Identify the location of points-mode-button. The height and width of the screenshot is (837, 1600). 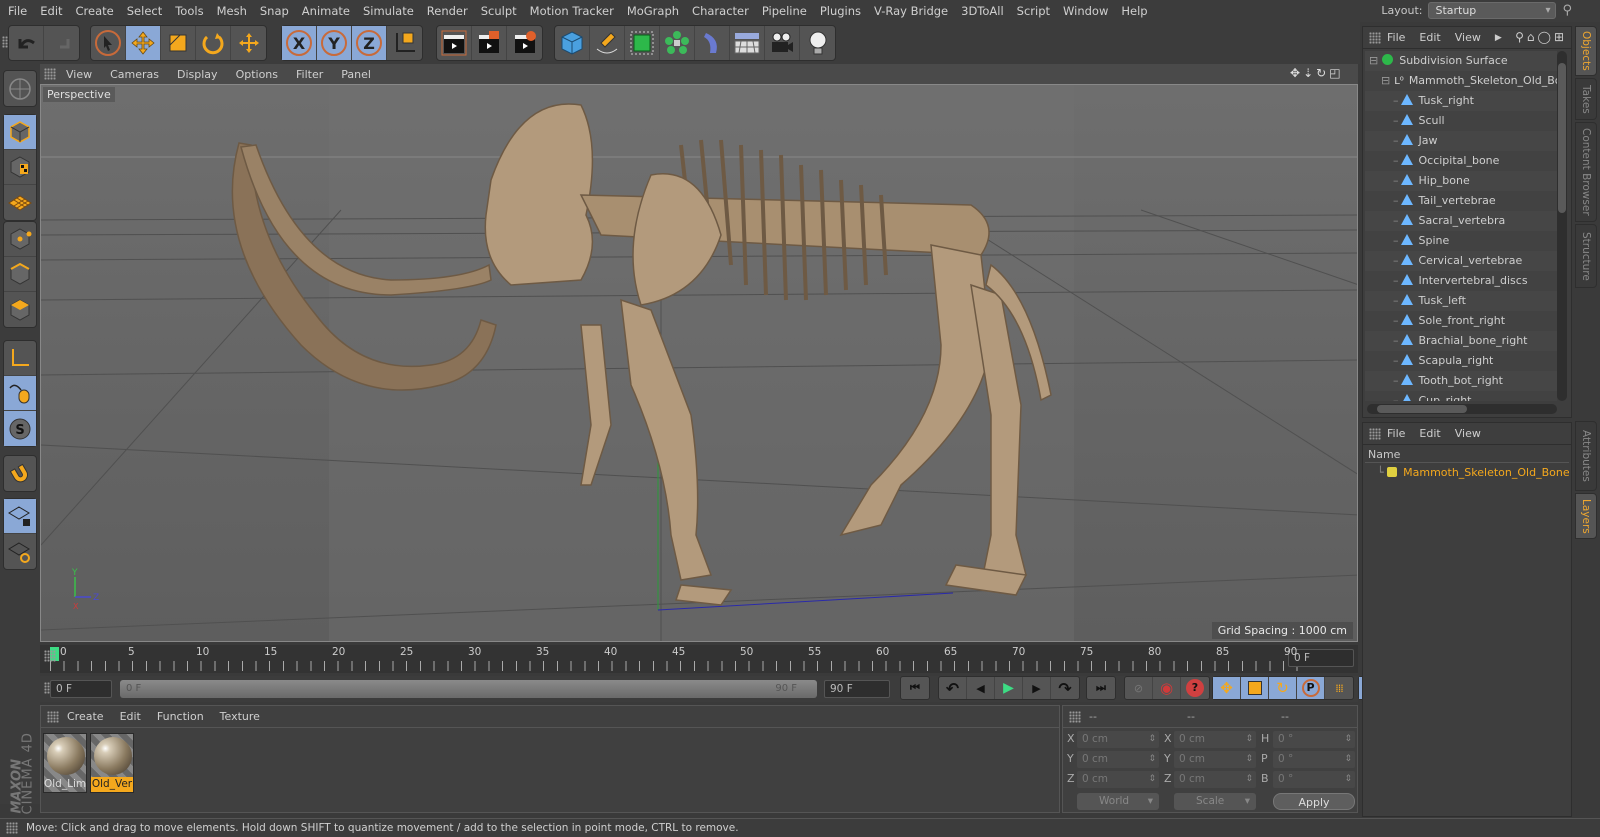
(20, 239).